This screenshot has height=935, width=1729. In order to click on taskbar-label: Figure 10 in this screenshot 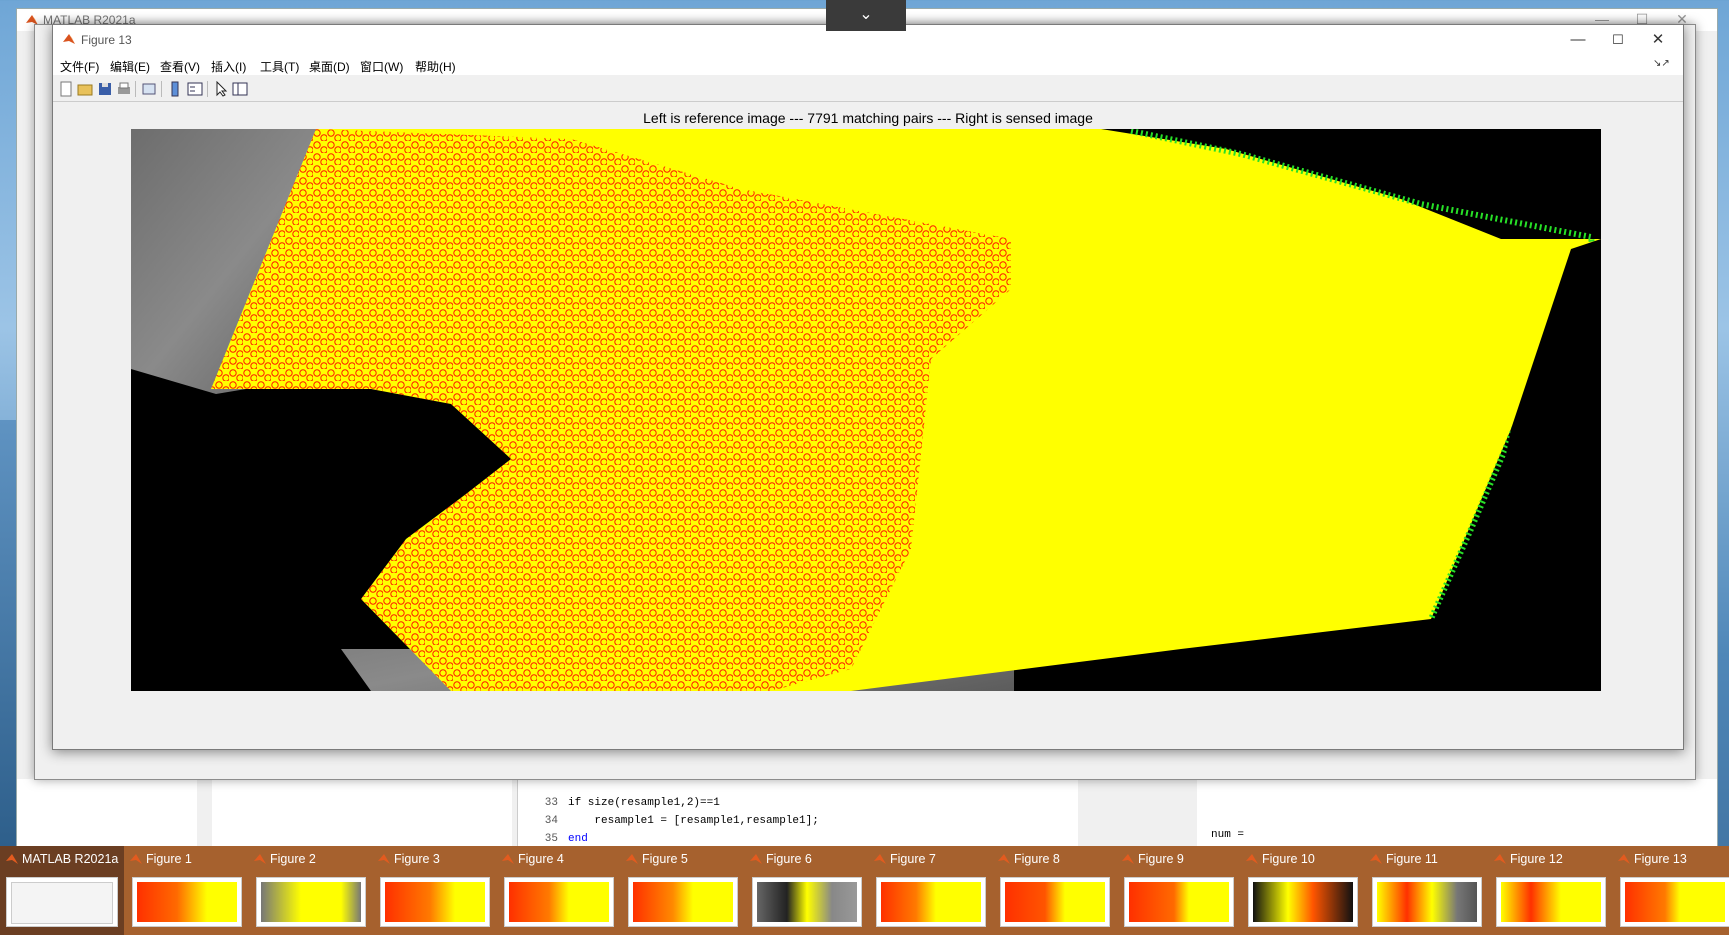, I will do `click(1288, 859)`.